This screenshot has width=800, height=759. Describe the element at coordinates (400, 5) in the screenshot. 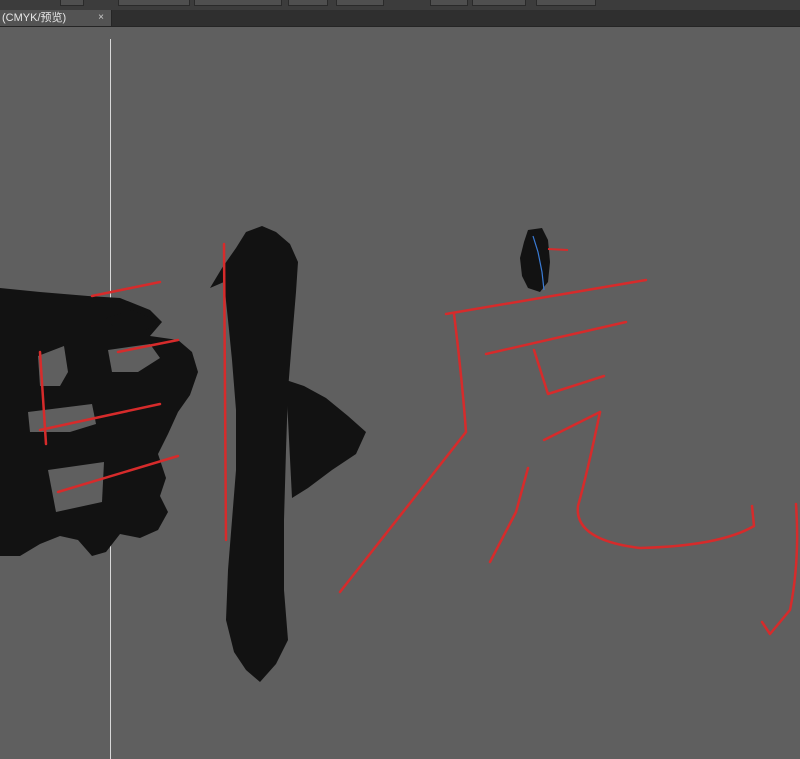

I see `toolbar-strip` at that location.